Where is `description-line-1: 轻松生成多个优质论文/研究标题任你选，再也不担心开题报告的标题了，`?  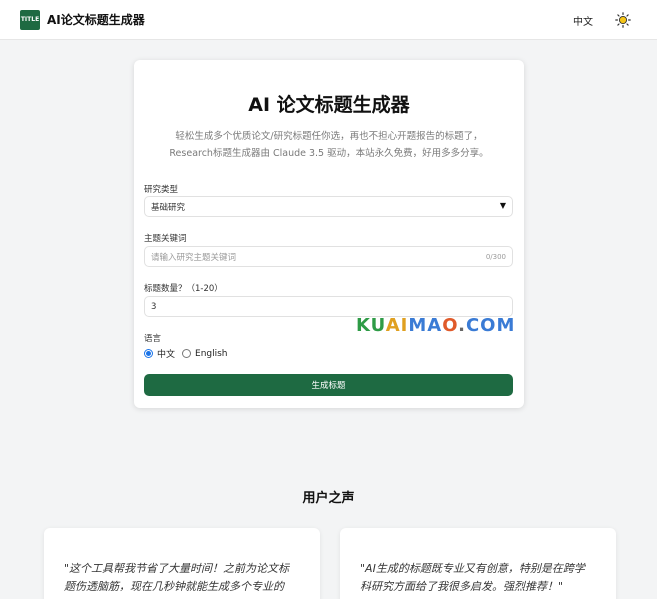
description-line-1: 轻松生成多个优质论文/研究标题任你选，再也不担心开题报告的标题了， is located at coordinates (329, 136).